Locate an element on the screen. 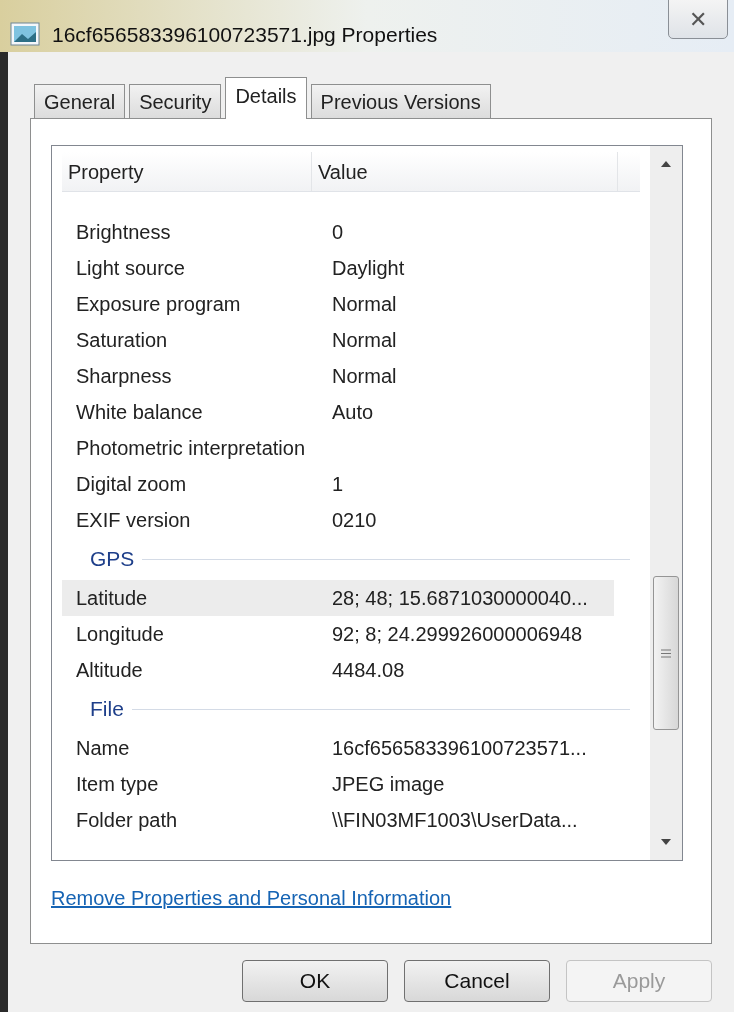 Image resolution: width=734 pixels, height=1012 pixels. window-title: 16cf656583396100723571.jpg Properties is located at coordinates (245, 35).